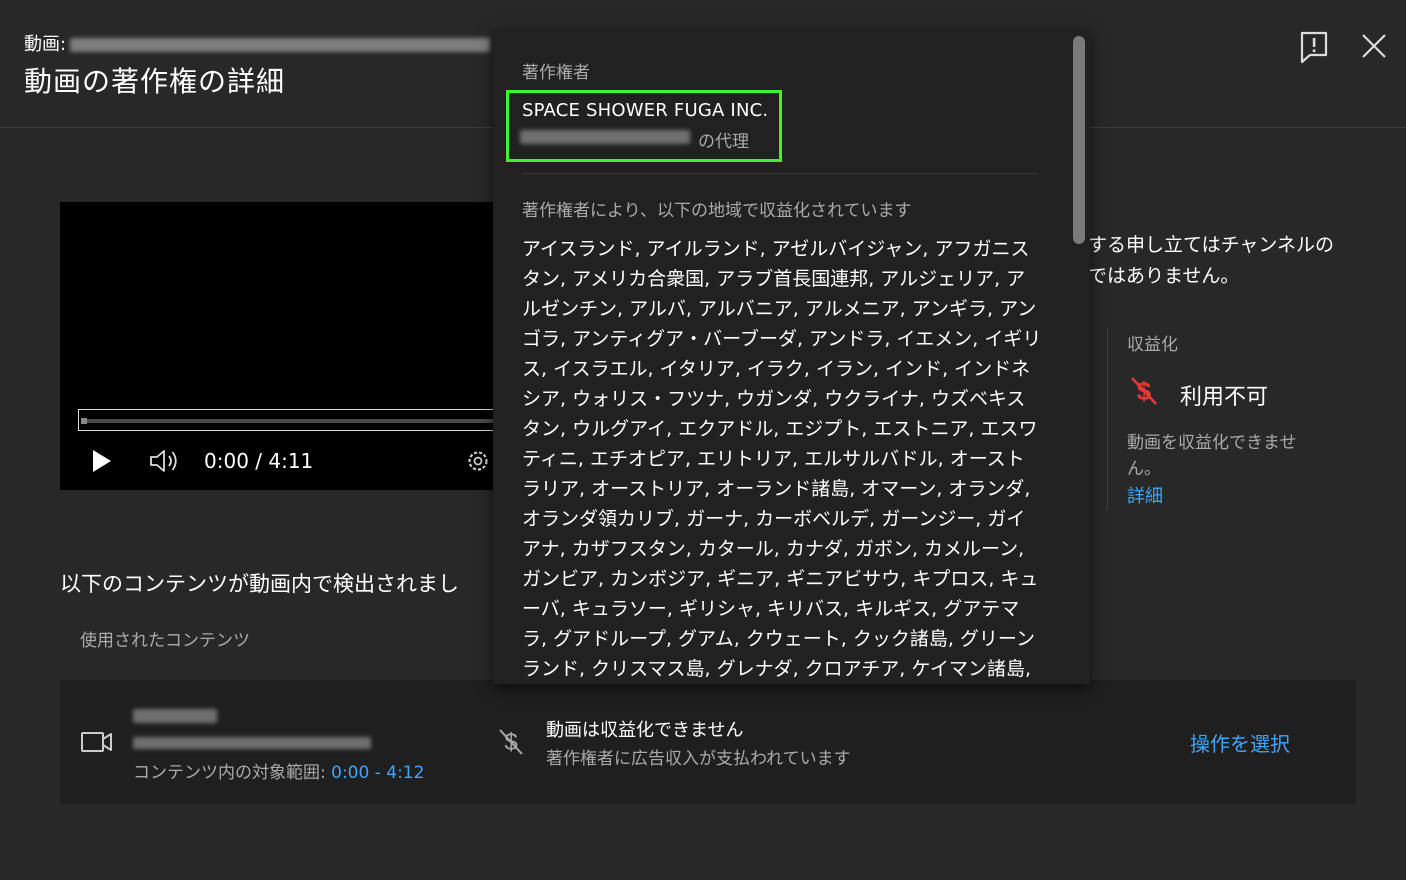 The height and width of the screenshot is (880, 1406). Describe the element at coordinates (155, 81) in the screenshot. I see `page-title: 動画の著作権の詳細` at that location.